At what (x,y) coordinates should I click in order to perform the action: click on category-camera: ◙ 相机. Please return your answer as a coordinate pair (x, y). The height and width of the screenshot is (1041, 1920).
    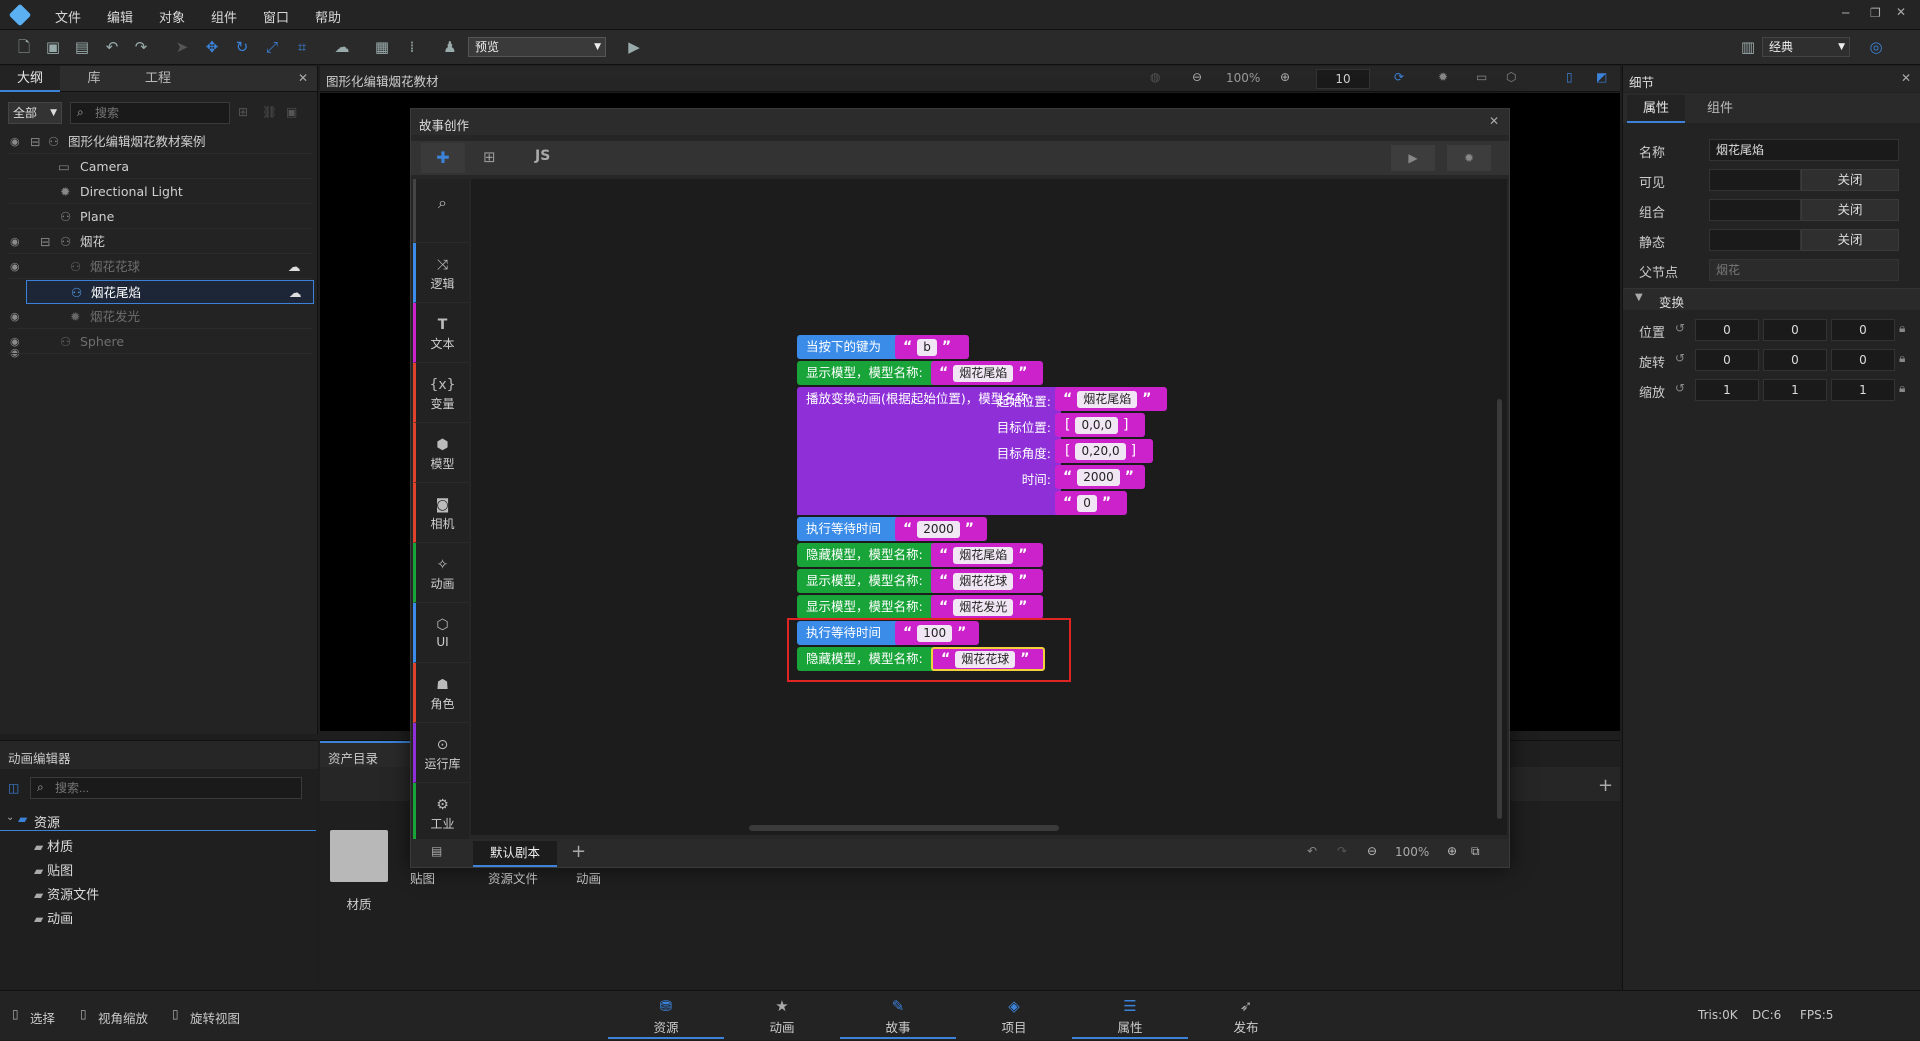
    Looking at the image, I should click on (441, 513).